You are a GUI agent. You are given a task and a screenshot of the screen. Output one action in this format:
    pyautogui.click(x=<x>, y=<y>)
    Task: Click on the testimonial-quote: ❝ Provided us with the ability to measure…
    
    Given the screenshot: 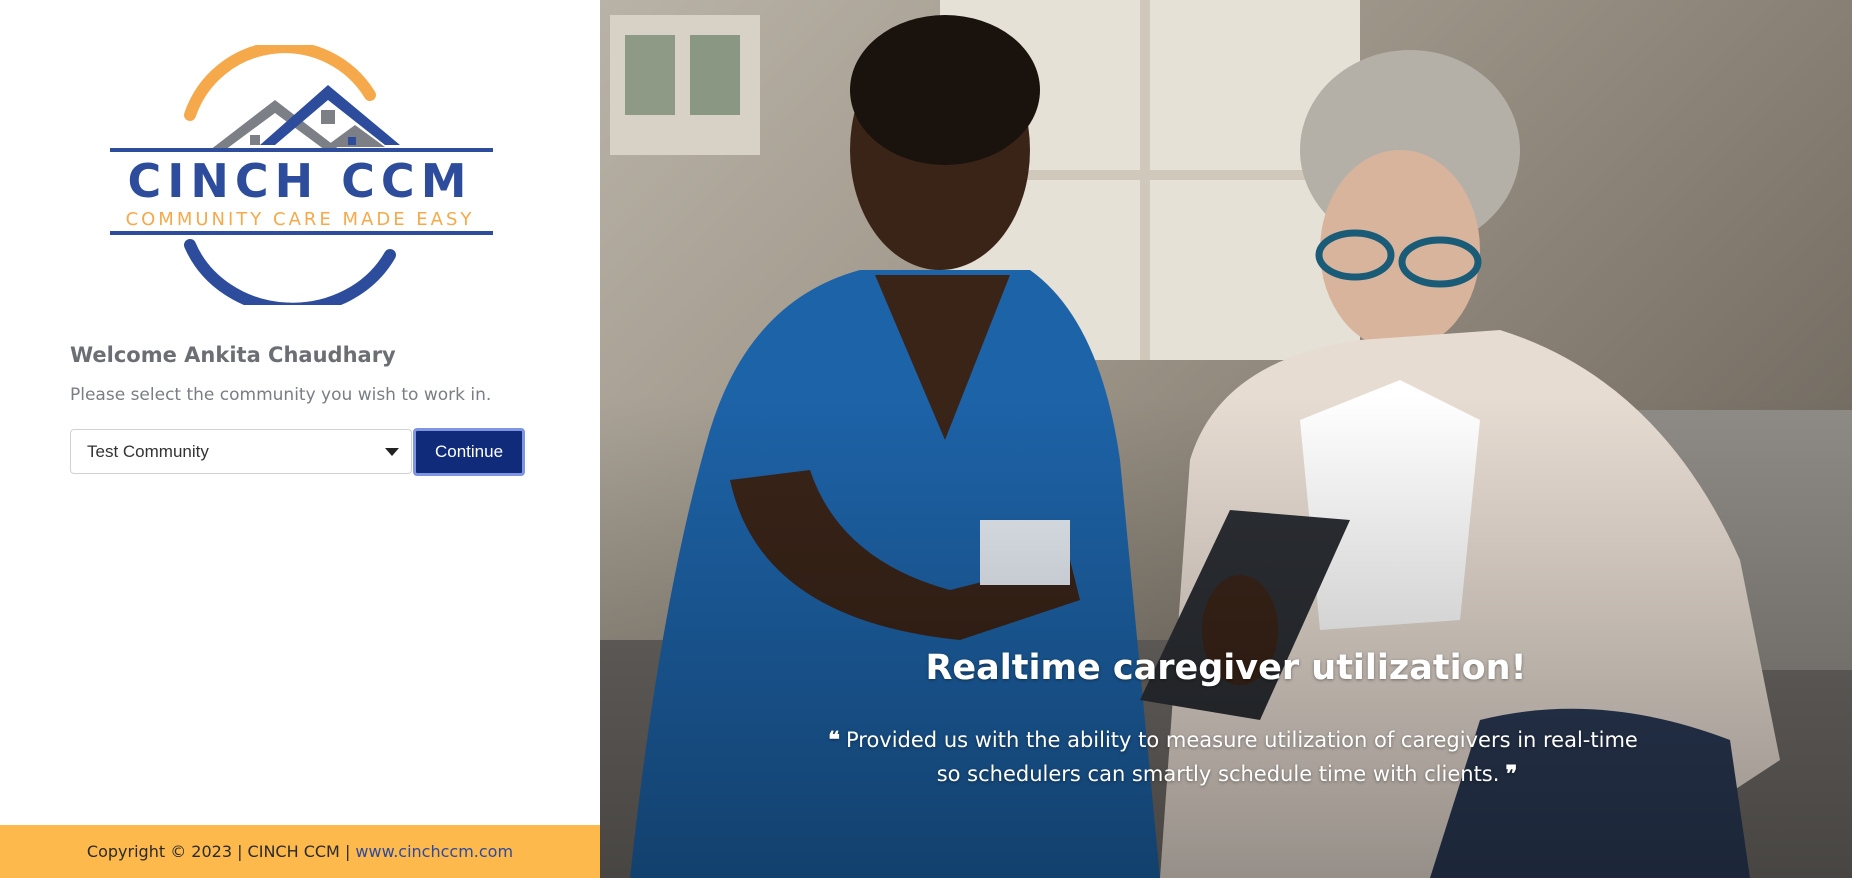 What is the action you would take?
    pyautogui.click(x=1230, y=757)
    